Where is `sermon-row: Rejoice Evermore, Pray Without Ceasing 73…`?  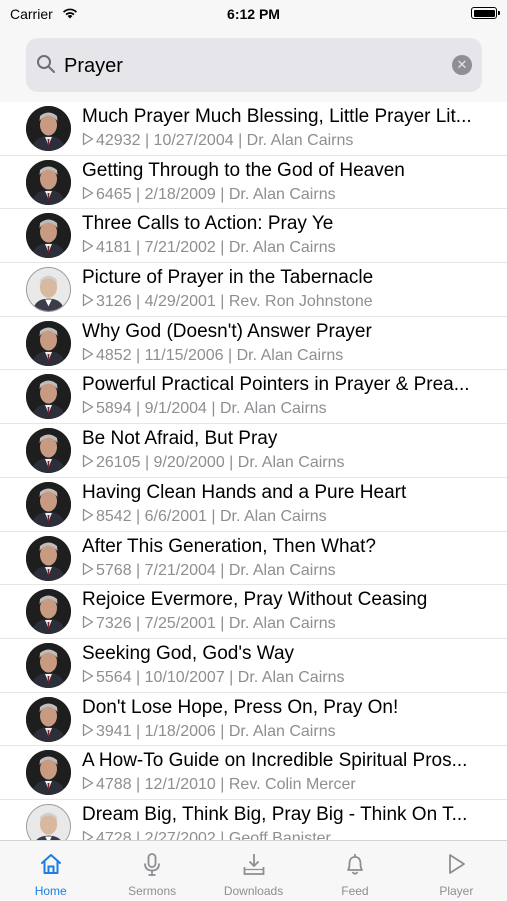
sermon-row: Rejoice Evermore, Pray Without Ceasing 73… is located at coordinates (253, 612).